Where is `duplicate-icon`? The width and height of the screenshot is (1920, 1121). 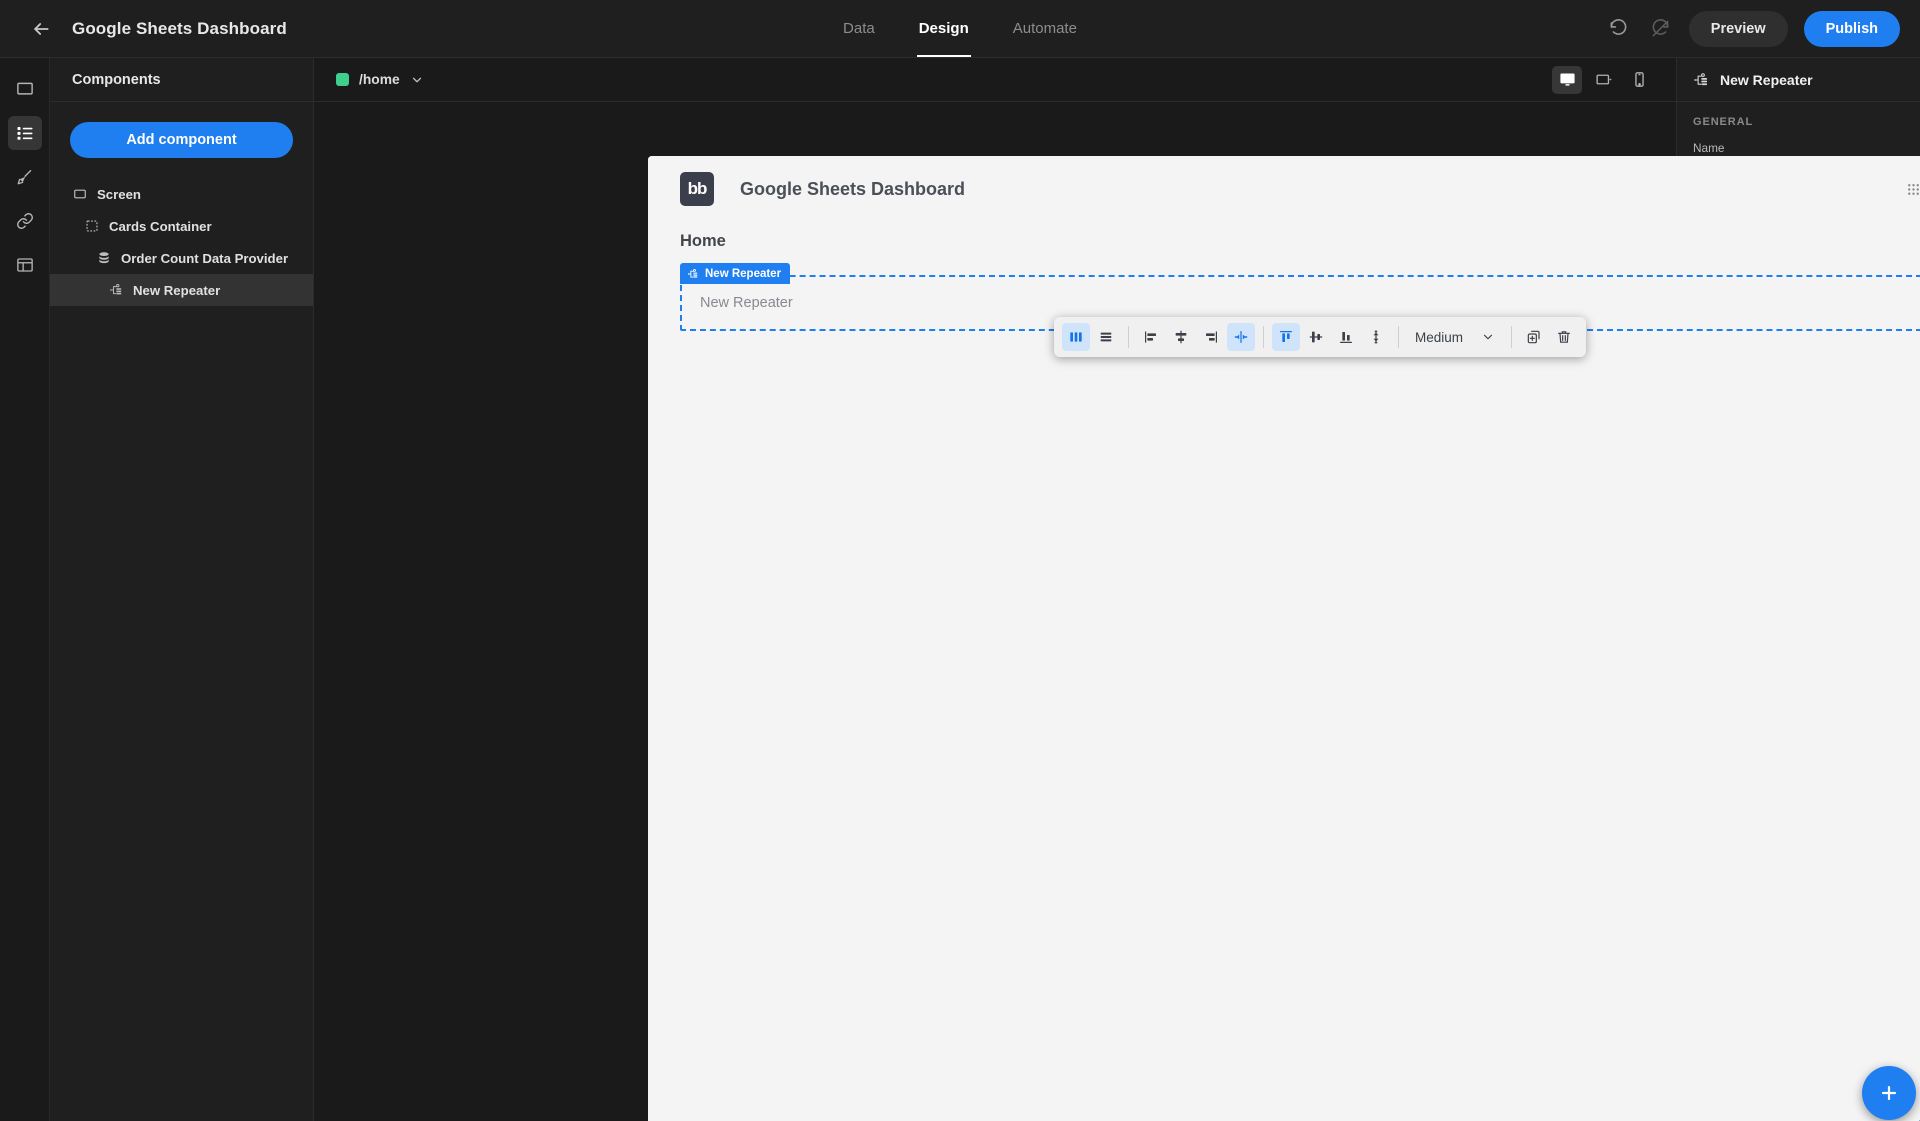 duplicate-icon is located at coordinates (1534, 337).